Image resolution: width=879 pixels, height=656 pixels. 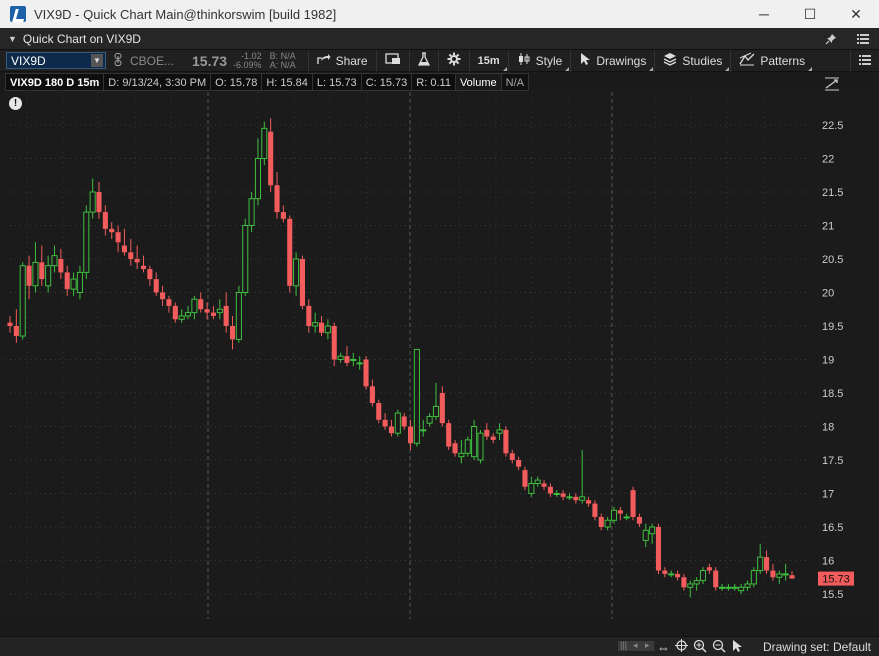 What do you see at coordinates (97, 60) in the screenshot?
I see `symbol-dropdown-icon: ▼` at bounding box center [97, 60].